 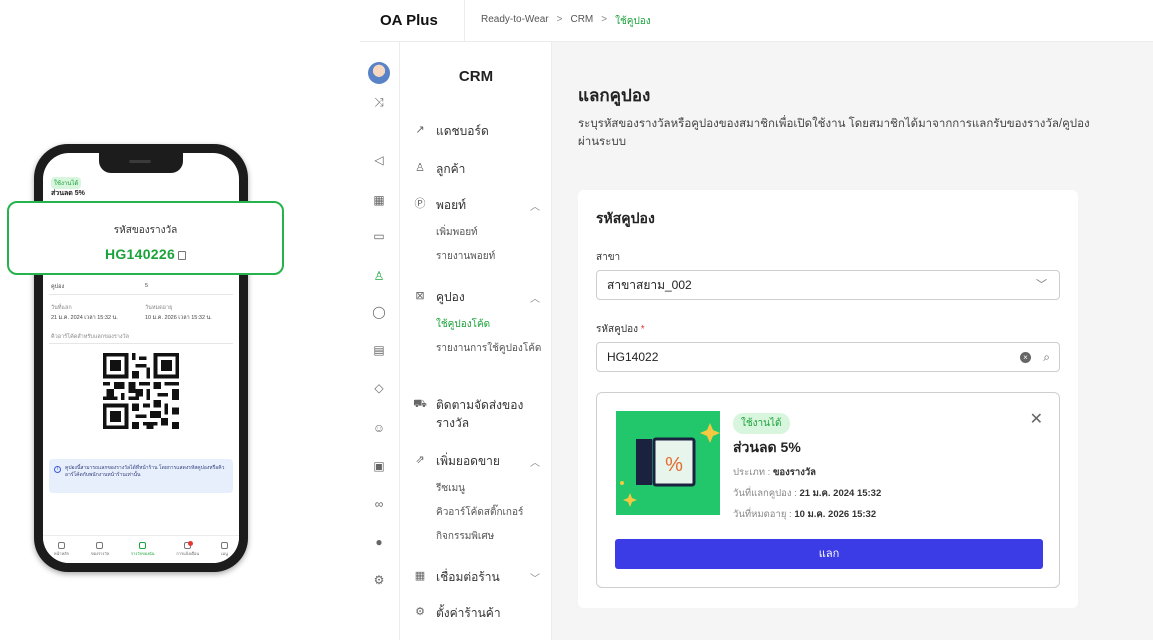 I want to click on chat-icon: ▭, so click(x=379, y=236).